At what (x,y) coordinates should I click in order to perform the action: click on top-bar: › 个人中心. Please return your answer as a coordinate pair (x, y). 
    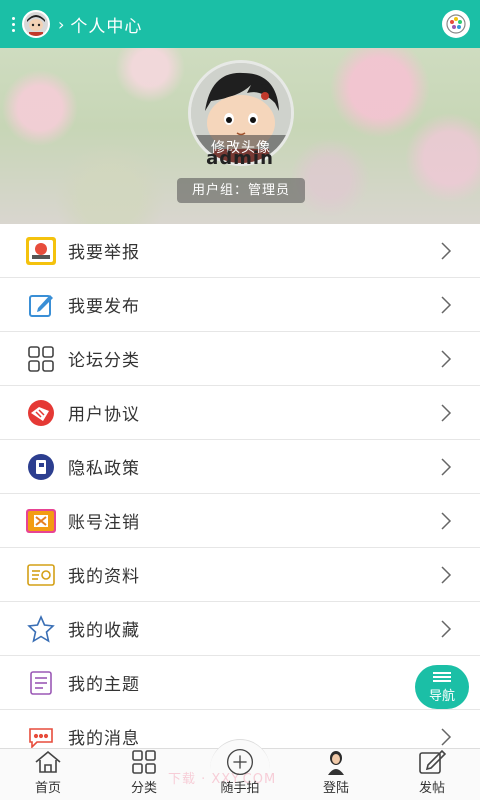
    Looking at the image, I should click on (240, 24).